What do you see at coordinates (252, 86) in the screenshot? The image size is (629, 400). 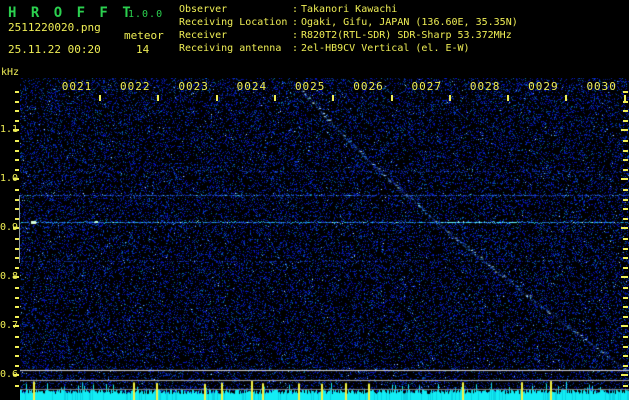 I see `x-tick-label: 0024` at bounding box center [252, 86].